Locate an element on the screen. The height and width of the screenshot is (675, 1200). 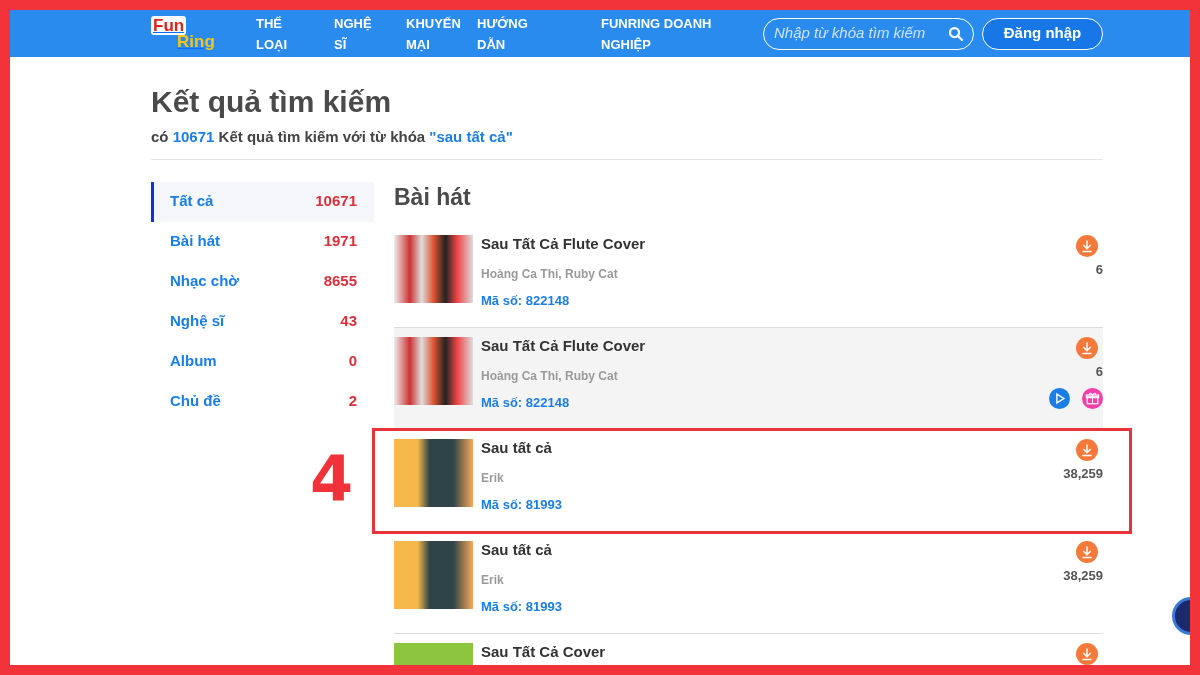
category-item: Nhạc chờ 8655 is located at coordinates (262, 281).